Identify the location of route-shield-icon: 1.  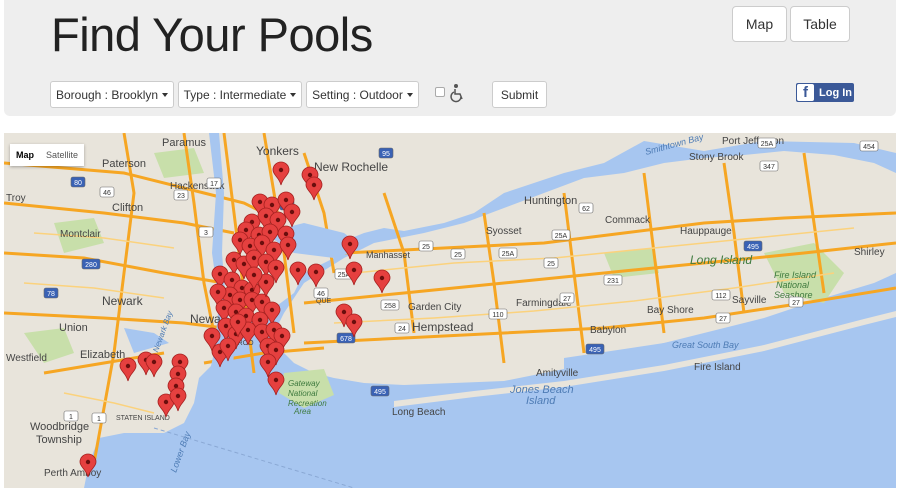
(71, 416).